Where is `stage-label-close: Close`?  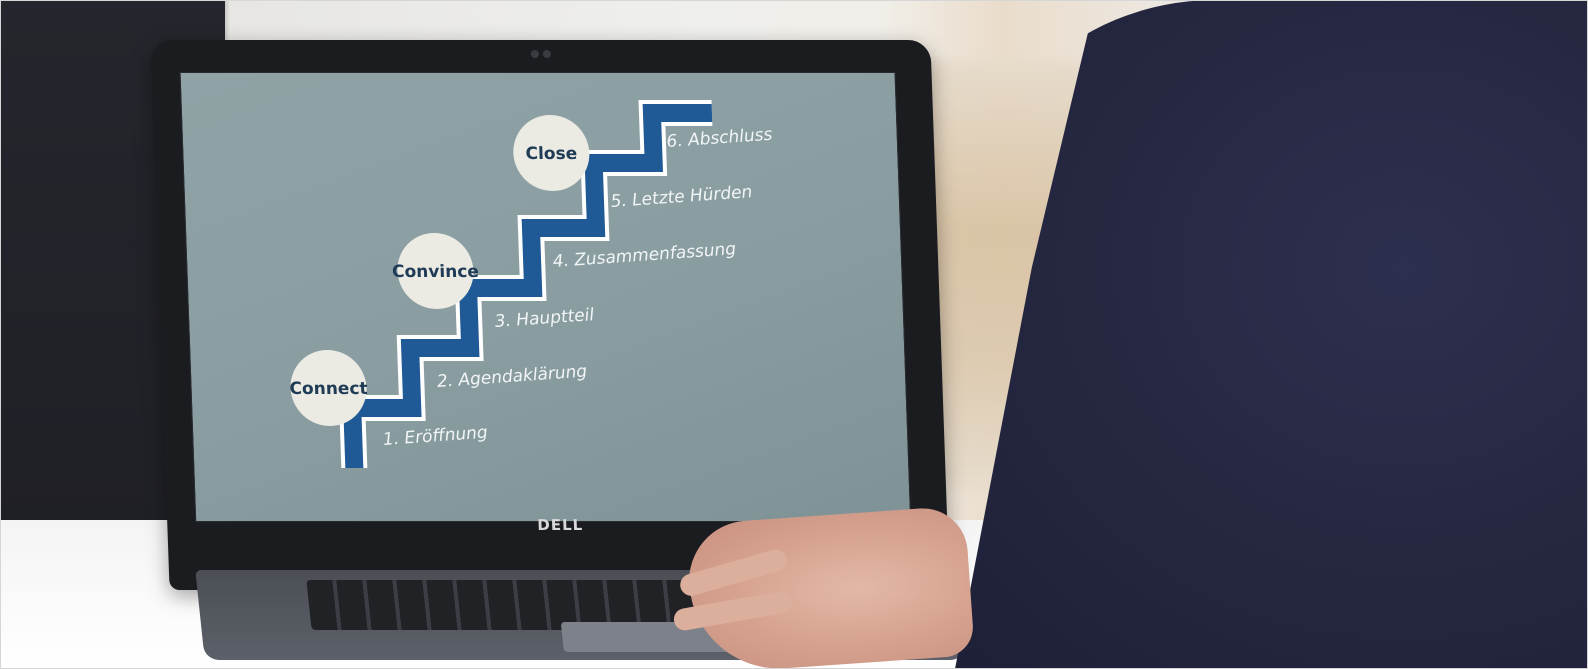 stage-label-close: Close is located at coordinates (551, 154).